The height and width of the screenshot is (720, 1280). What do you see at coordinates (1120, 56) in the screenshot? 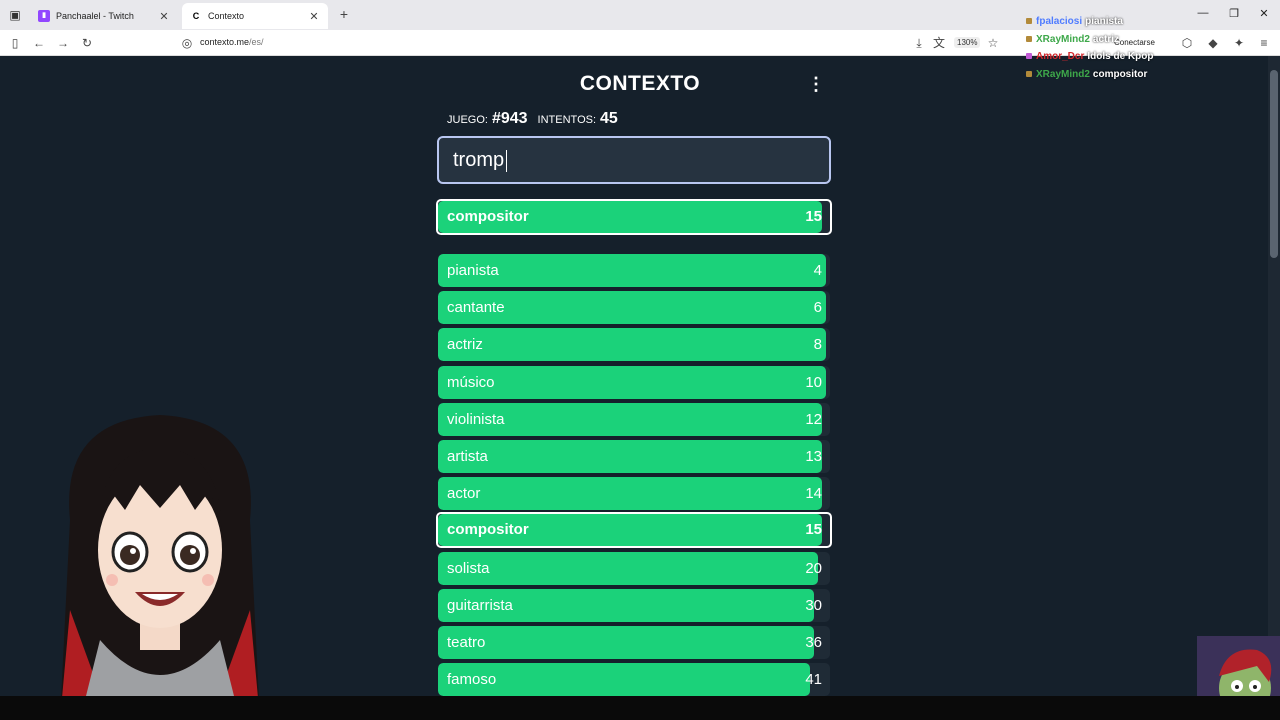
I see `chat-text: Idols de Kpop` at bounding box center [1120, 56].